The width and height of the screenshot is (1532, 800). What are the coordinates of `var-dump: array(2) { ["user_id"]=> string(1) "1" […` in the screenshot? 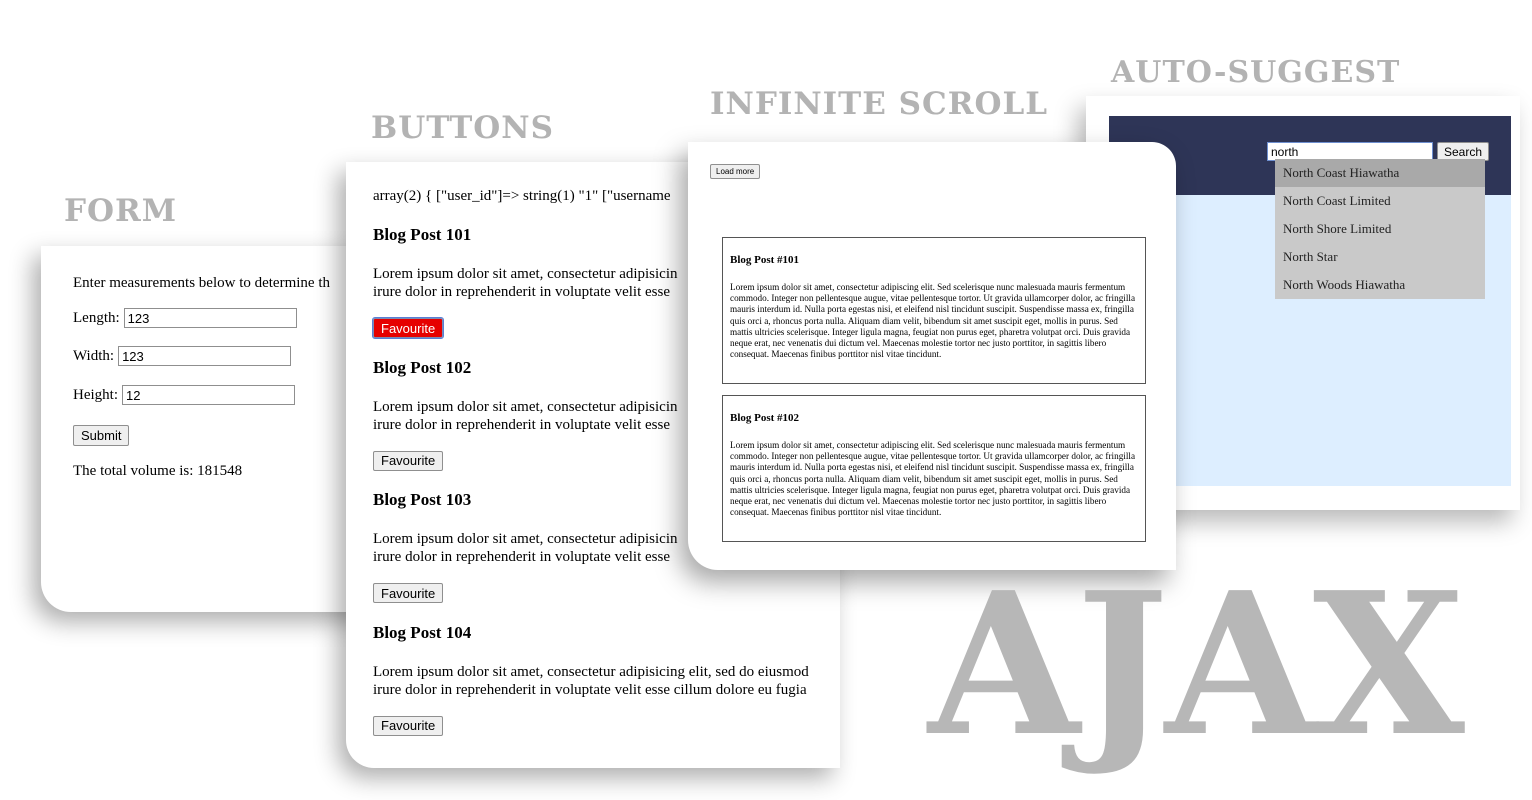 It's located at (522, 196).